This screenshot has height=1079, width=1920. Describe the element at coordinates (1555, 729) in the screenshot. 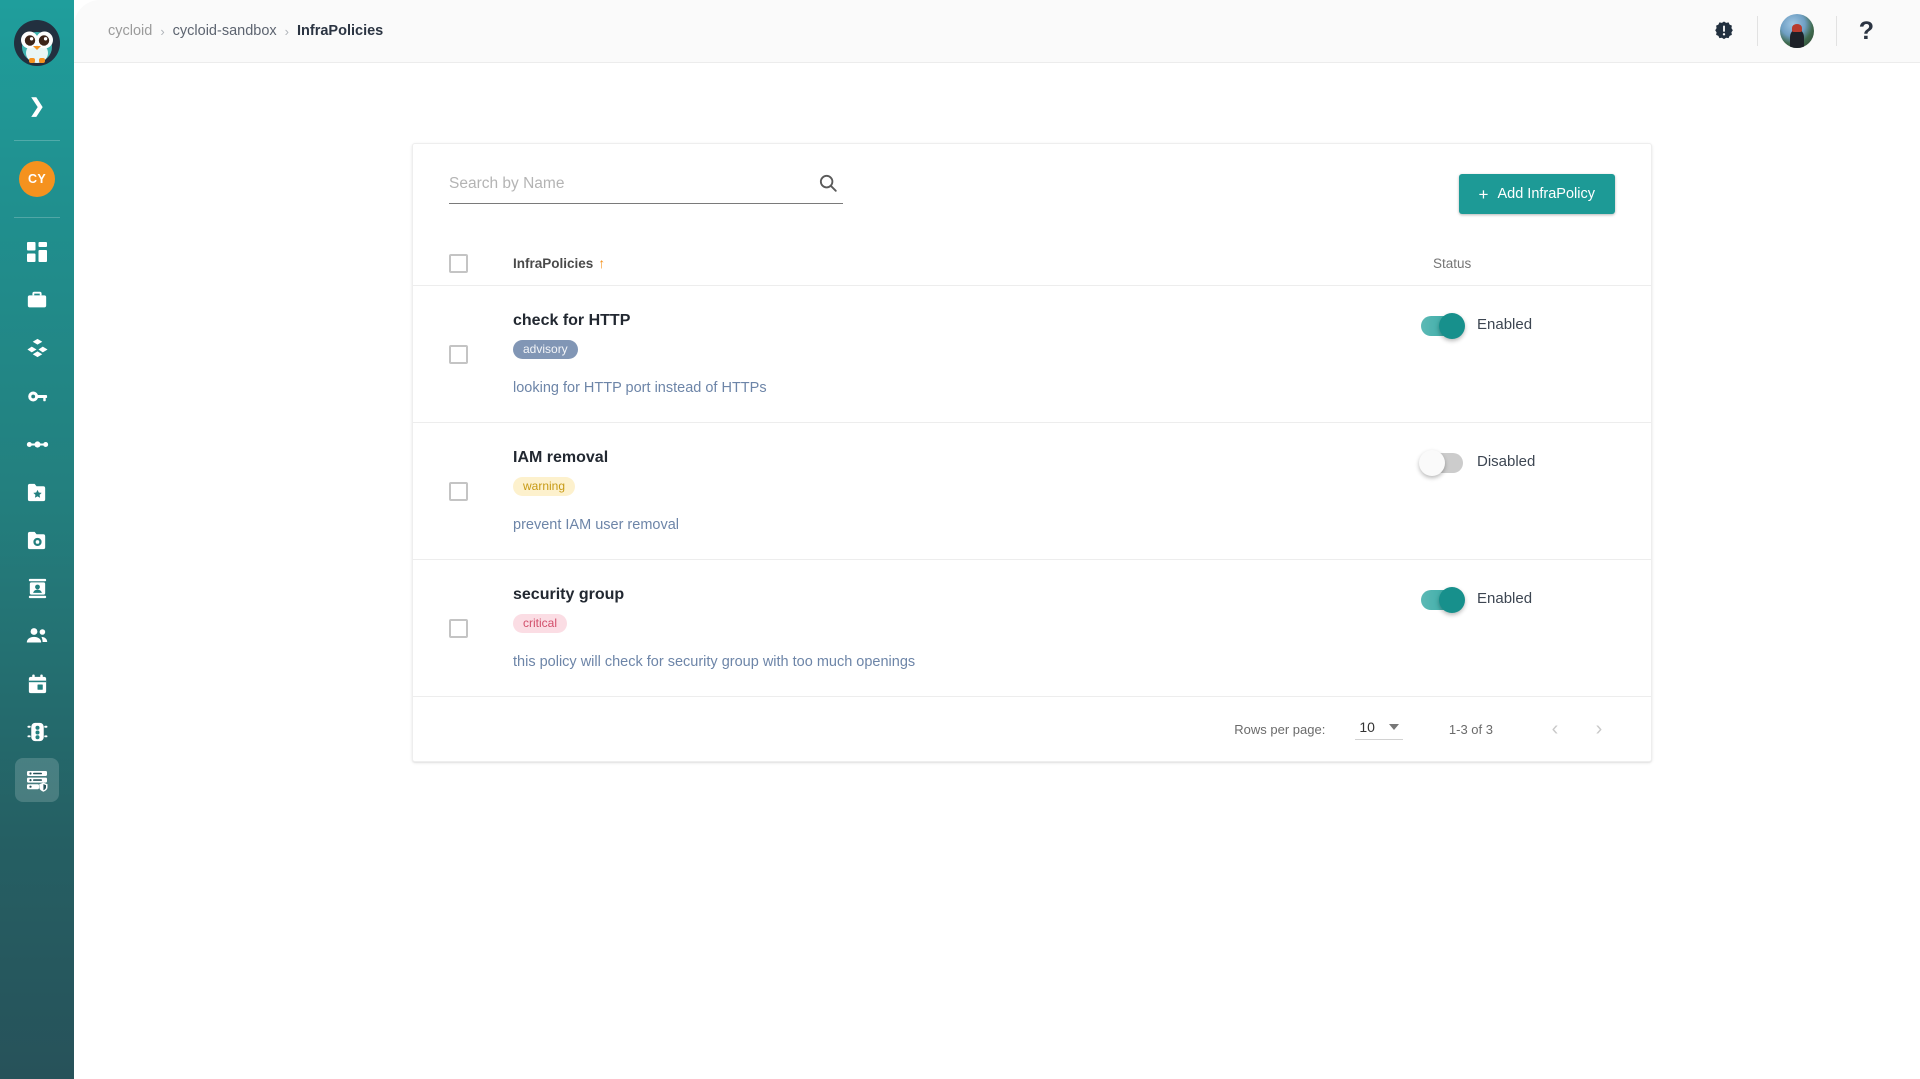

I see `chevron-left-icon: ‹` at that location.